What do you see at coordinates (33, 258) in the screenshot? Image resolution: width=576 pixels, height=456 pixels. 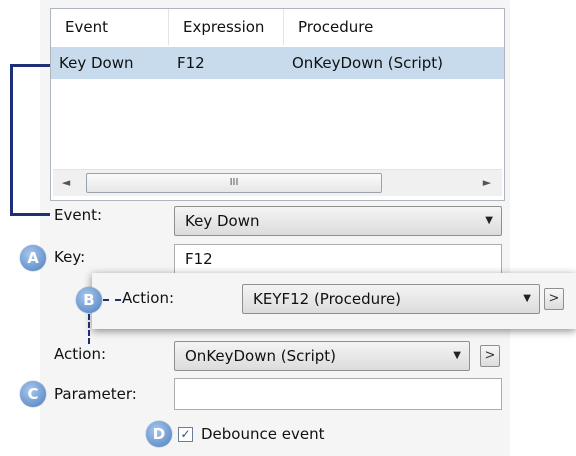 I see `callout-a: A` at bounding box center [33, 258].